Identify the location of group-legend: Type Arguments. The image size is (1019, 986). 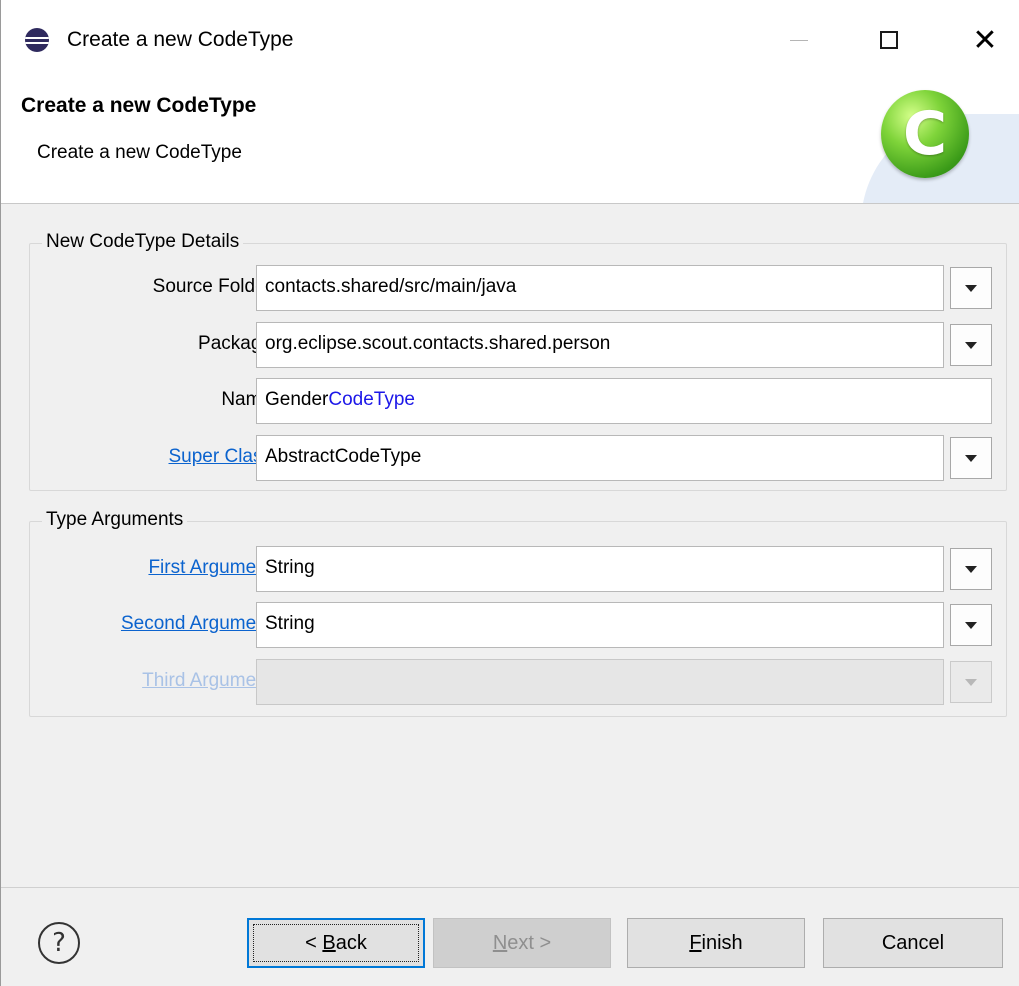
(115, 520).